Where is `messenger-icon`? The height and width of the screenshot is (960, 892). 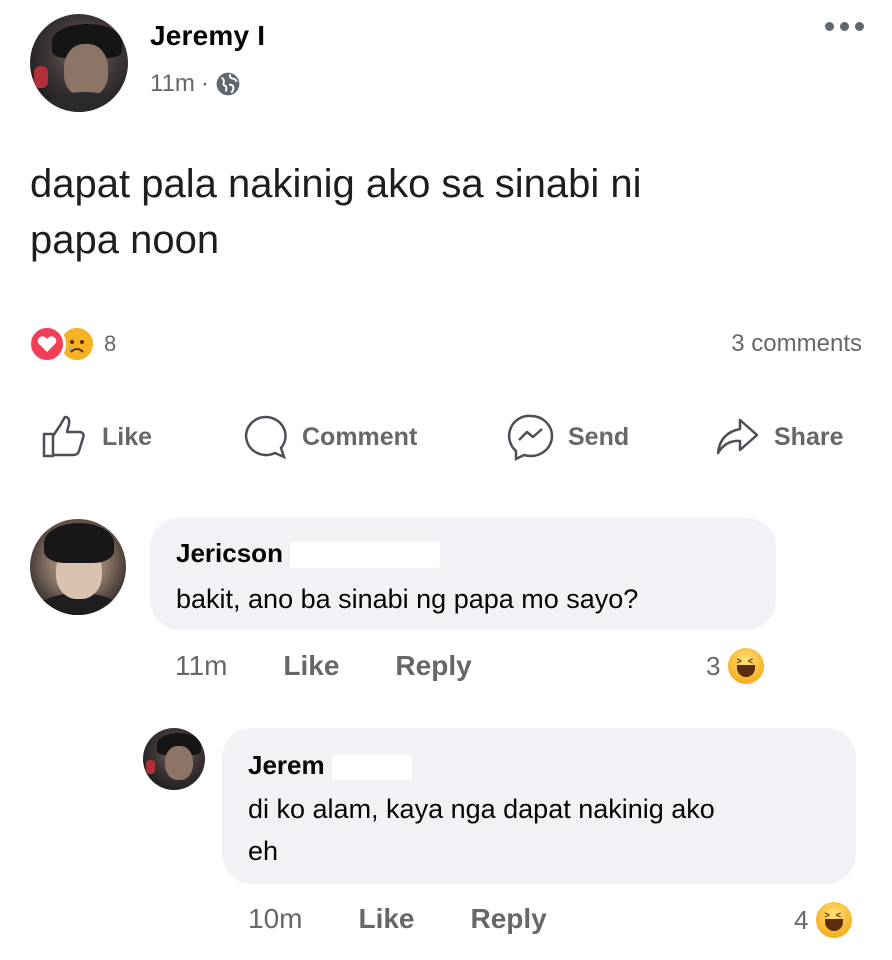
messenger-icon is located at coordinates (530, 438).